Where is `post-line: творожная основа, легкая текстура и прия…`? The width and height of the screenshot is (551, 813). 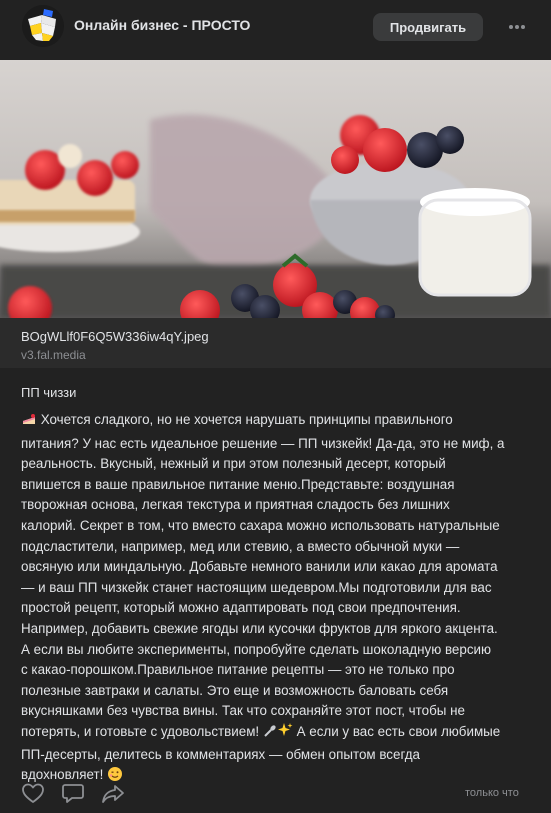 post-line: творожная основа, легкая текстура и прия… is located at coordinates (235, 505).